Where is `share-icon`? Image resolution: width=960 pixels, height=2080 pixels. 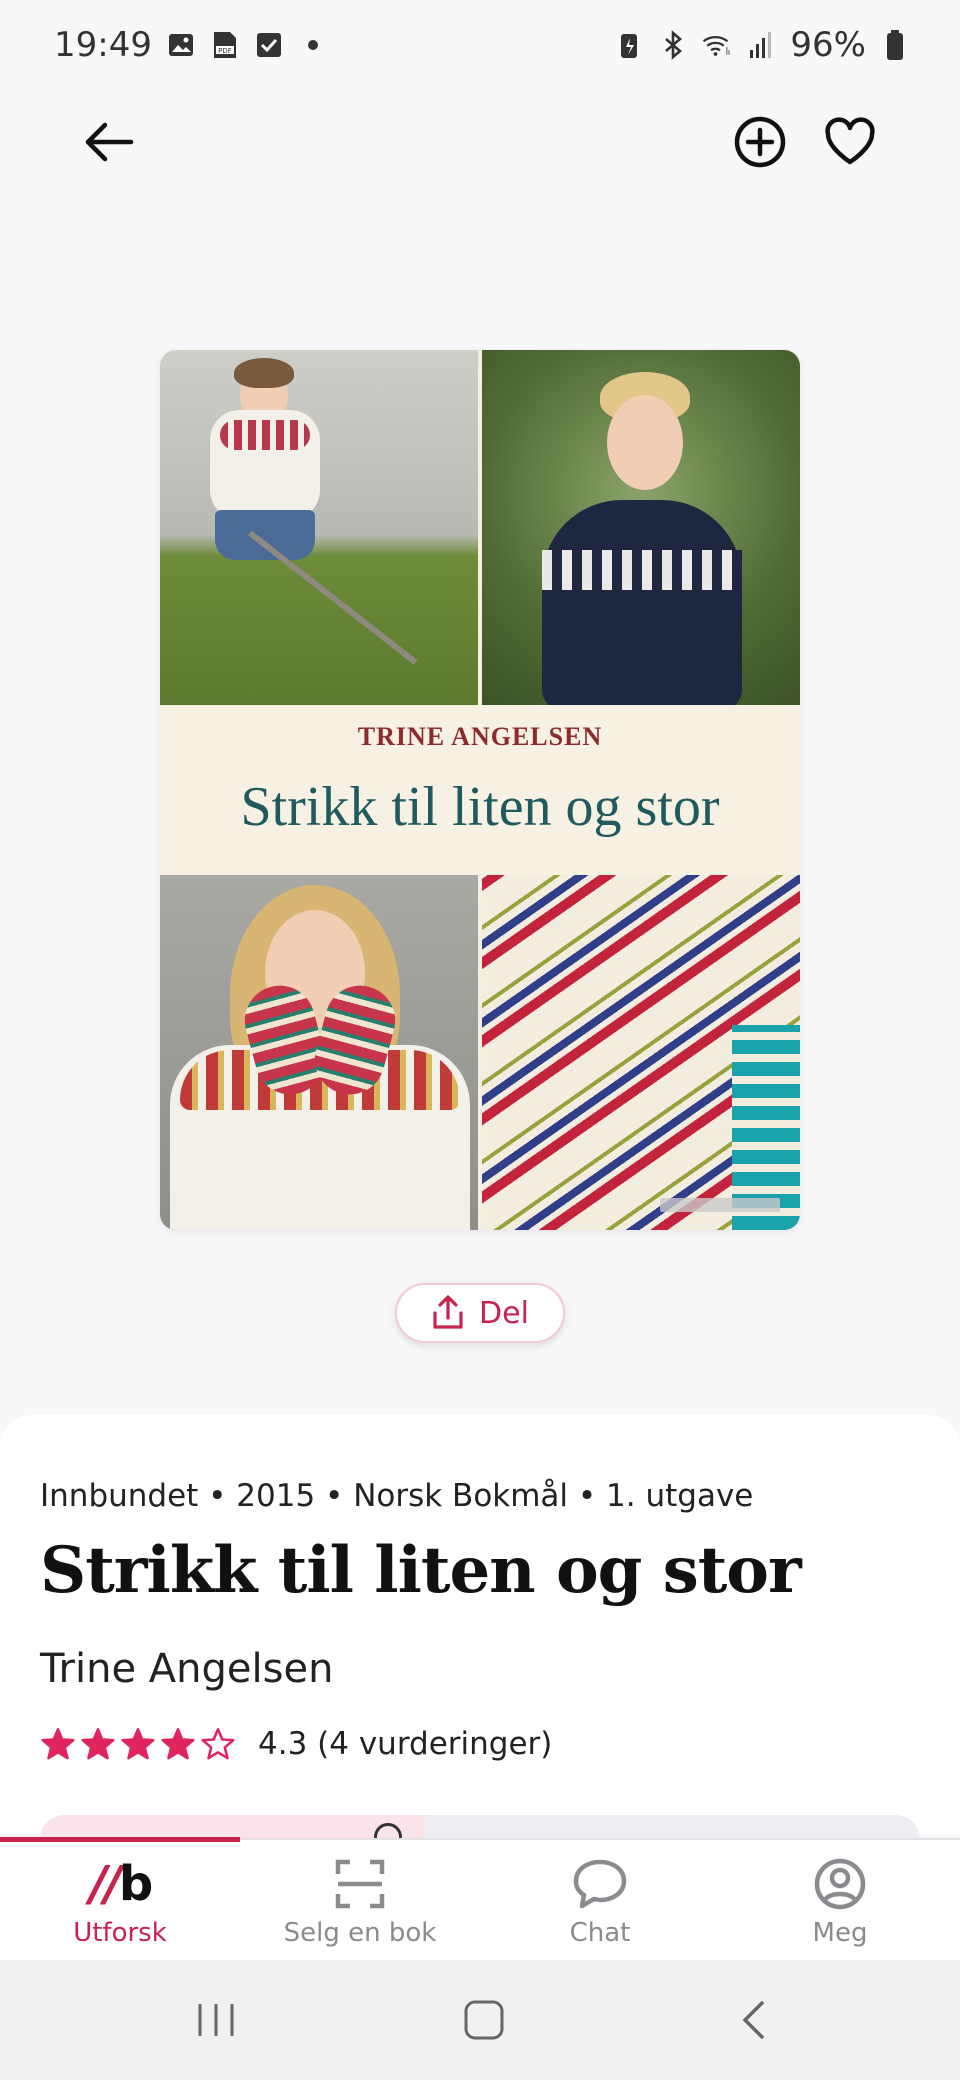 share-icon is located at coordinates (448, 1312).